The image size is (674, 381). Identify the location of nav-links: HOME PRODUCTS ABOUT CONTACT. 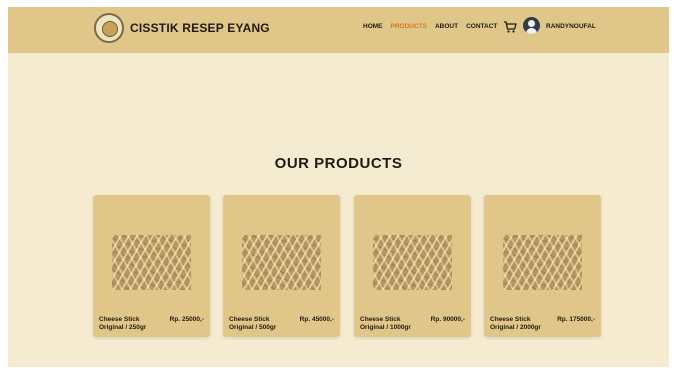
(430, 26).